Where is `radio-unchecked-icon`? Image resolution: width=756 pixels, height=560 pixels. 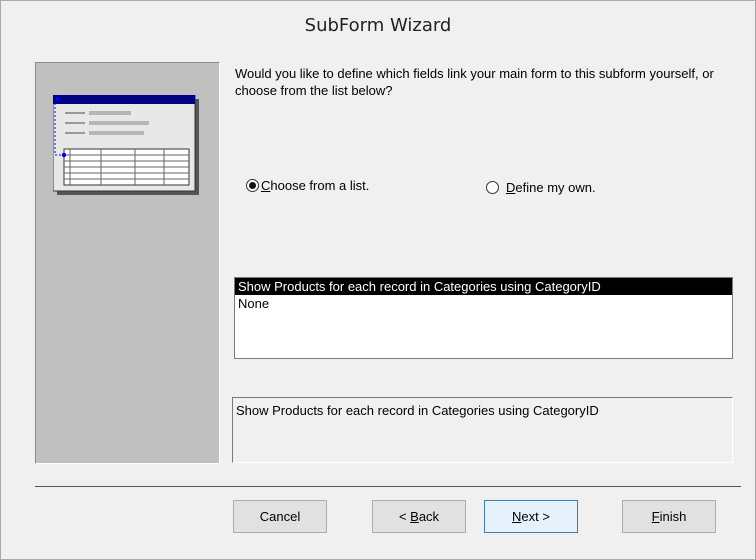 radio-unchecked-icon is located at coordinates (492, 187).